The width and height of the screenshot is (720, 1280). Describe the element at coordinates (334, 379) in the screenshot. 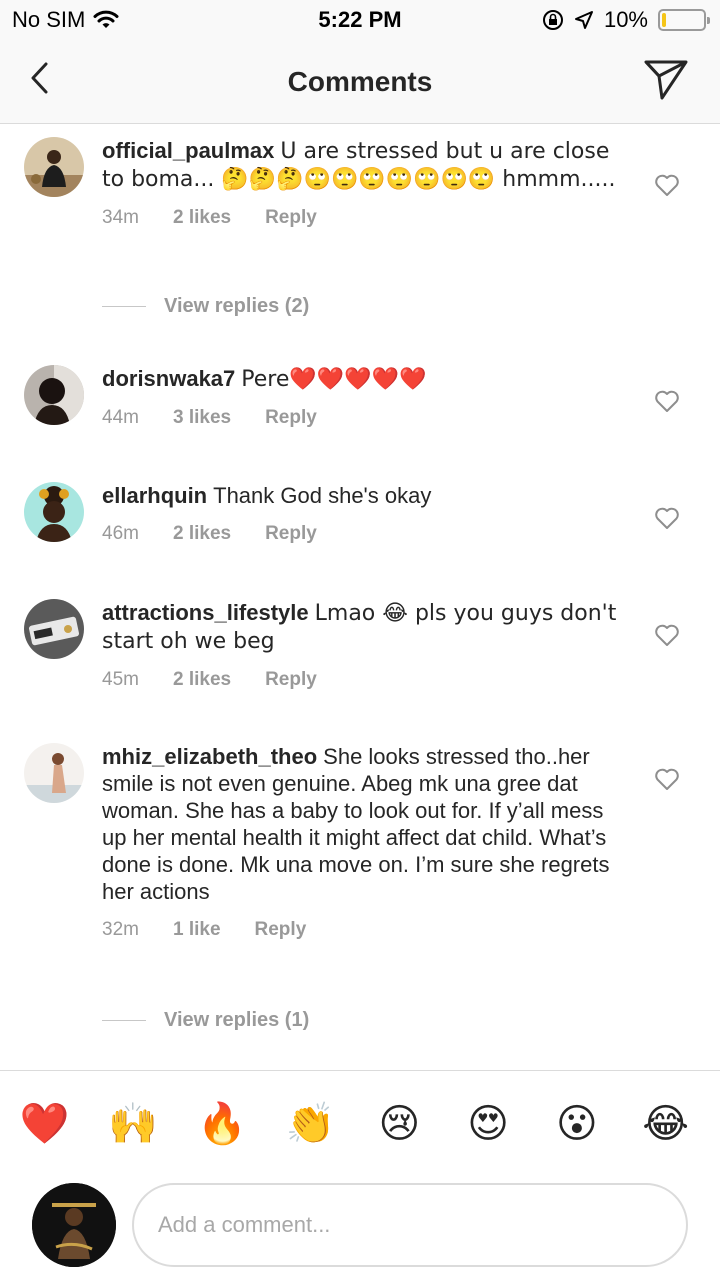

I see `comment-text: Pere❤️❤️❤️❤️❤️` at that location.